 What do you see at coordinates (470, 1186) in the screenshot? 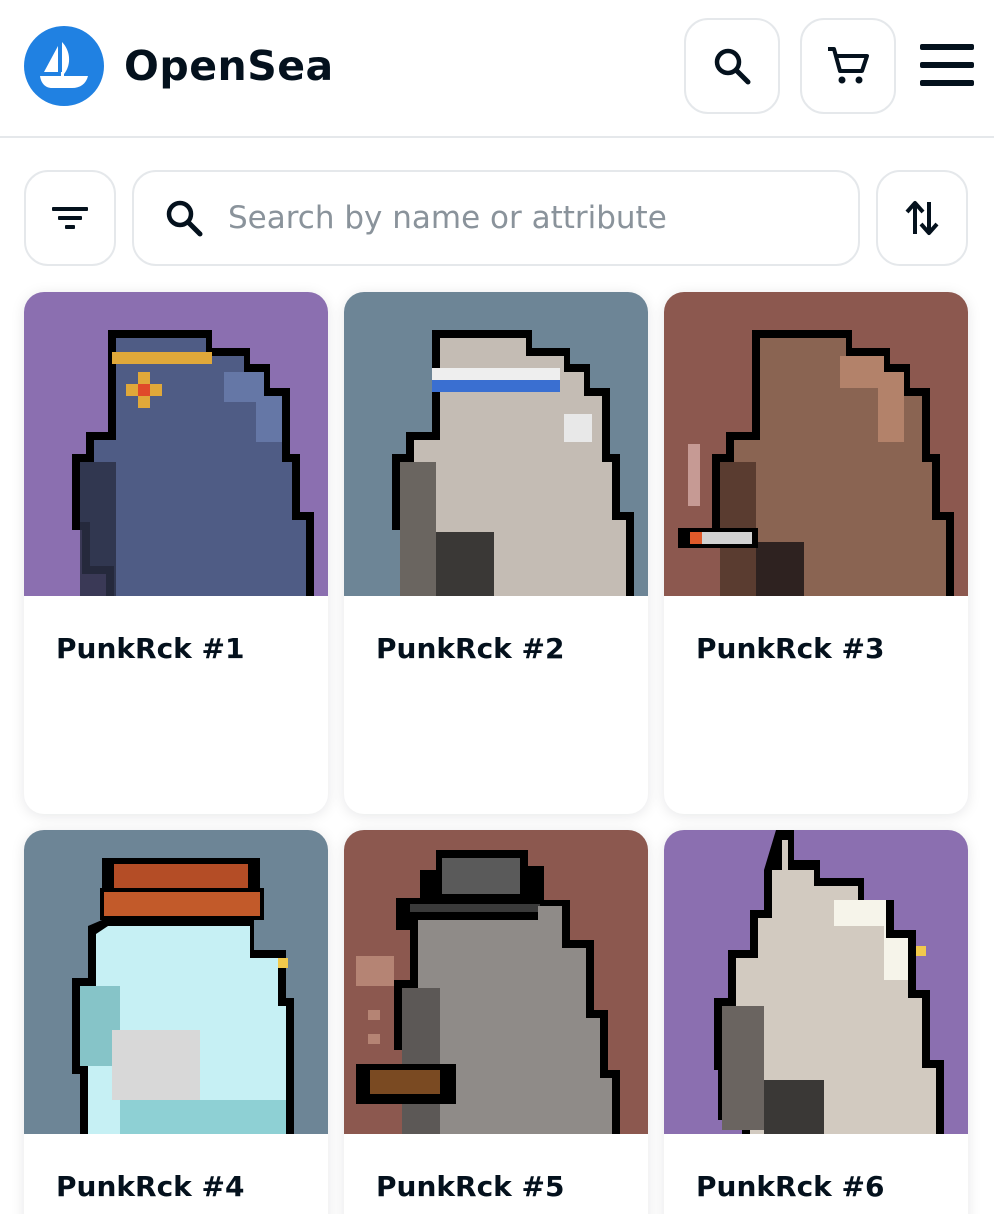
I see `nft-name: PunkRck #5` at bounding box center [470, 1186].